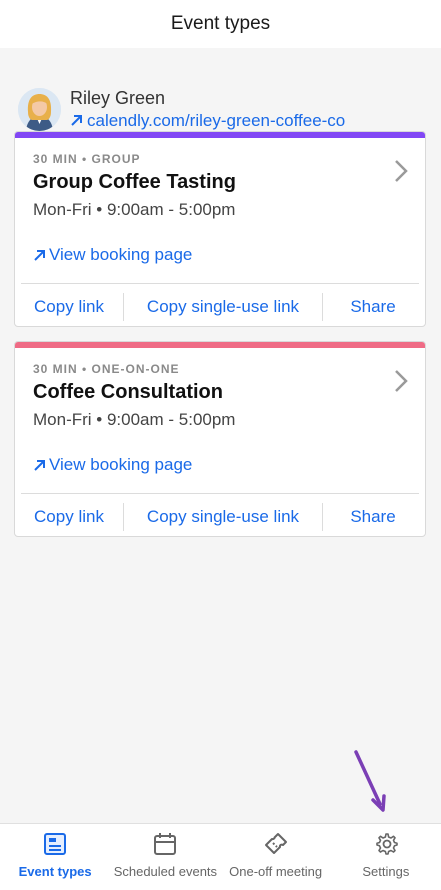  What do you see at coordinates (165, 844) in the screenshot?
I see `calendar-icon` at bounding box center [165, 844].